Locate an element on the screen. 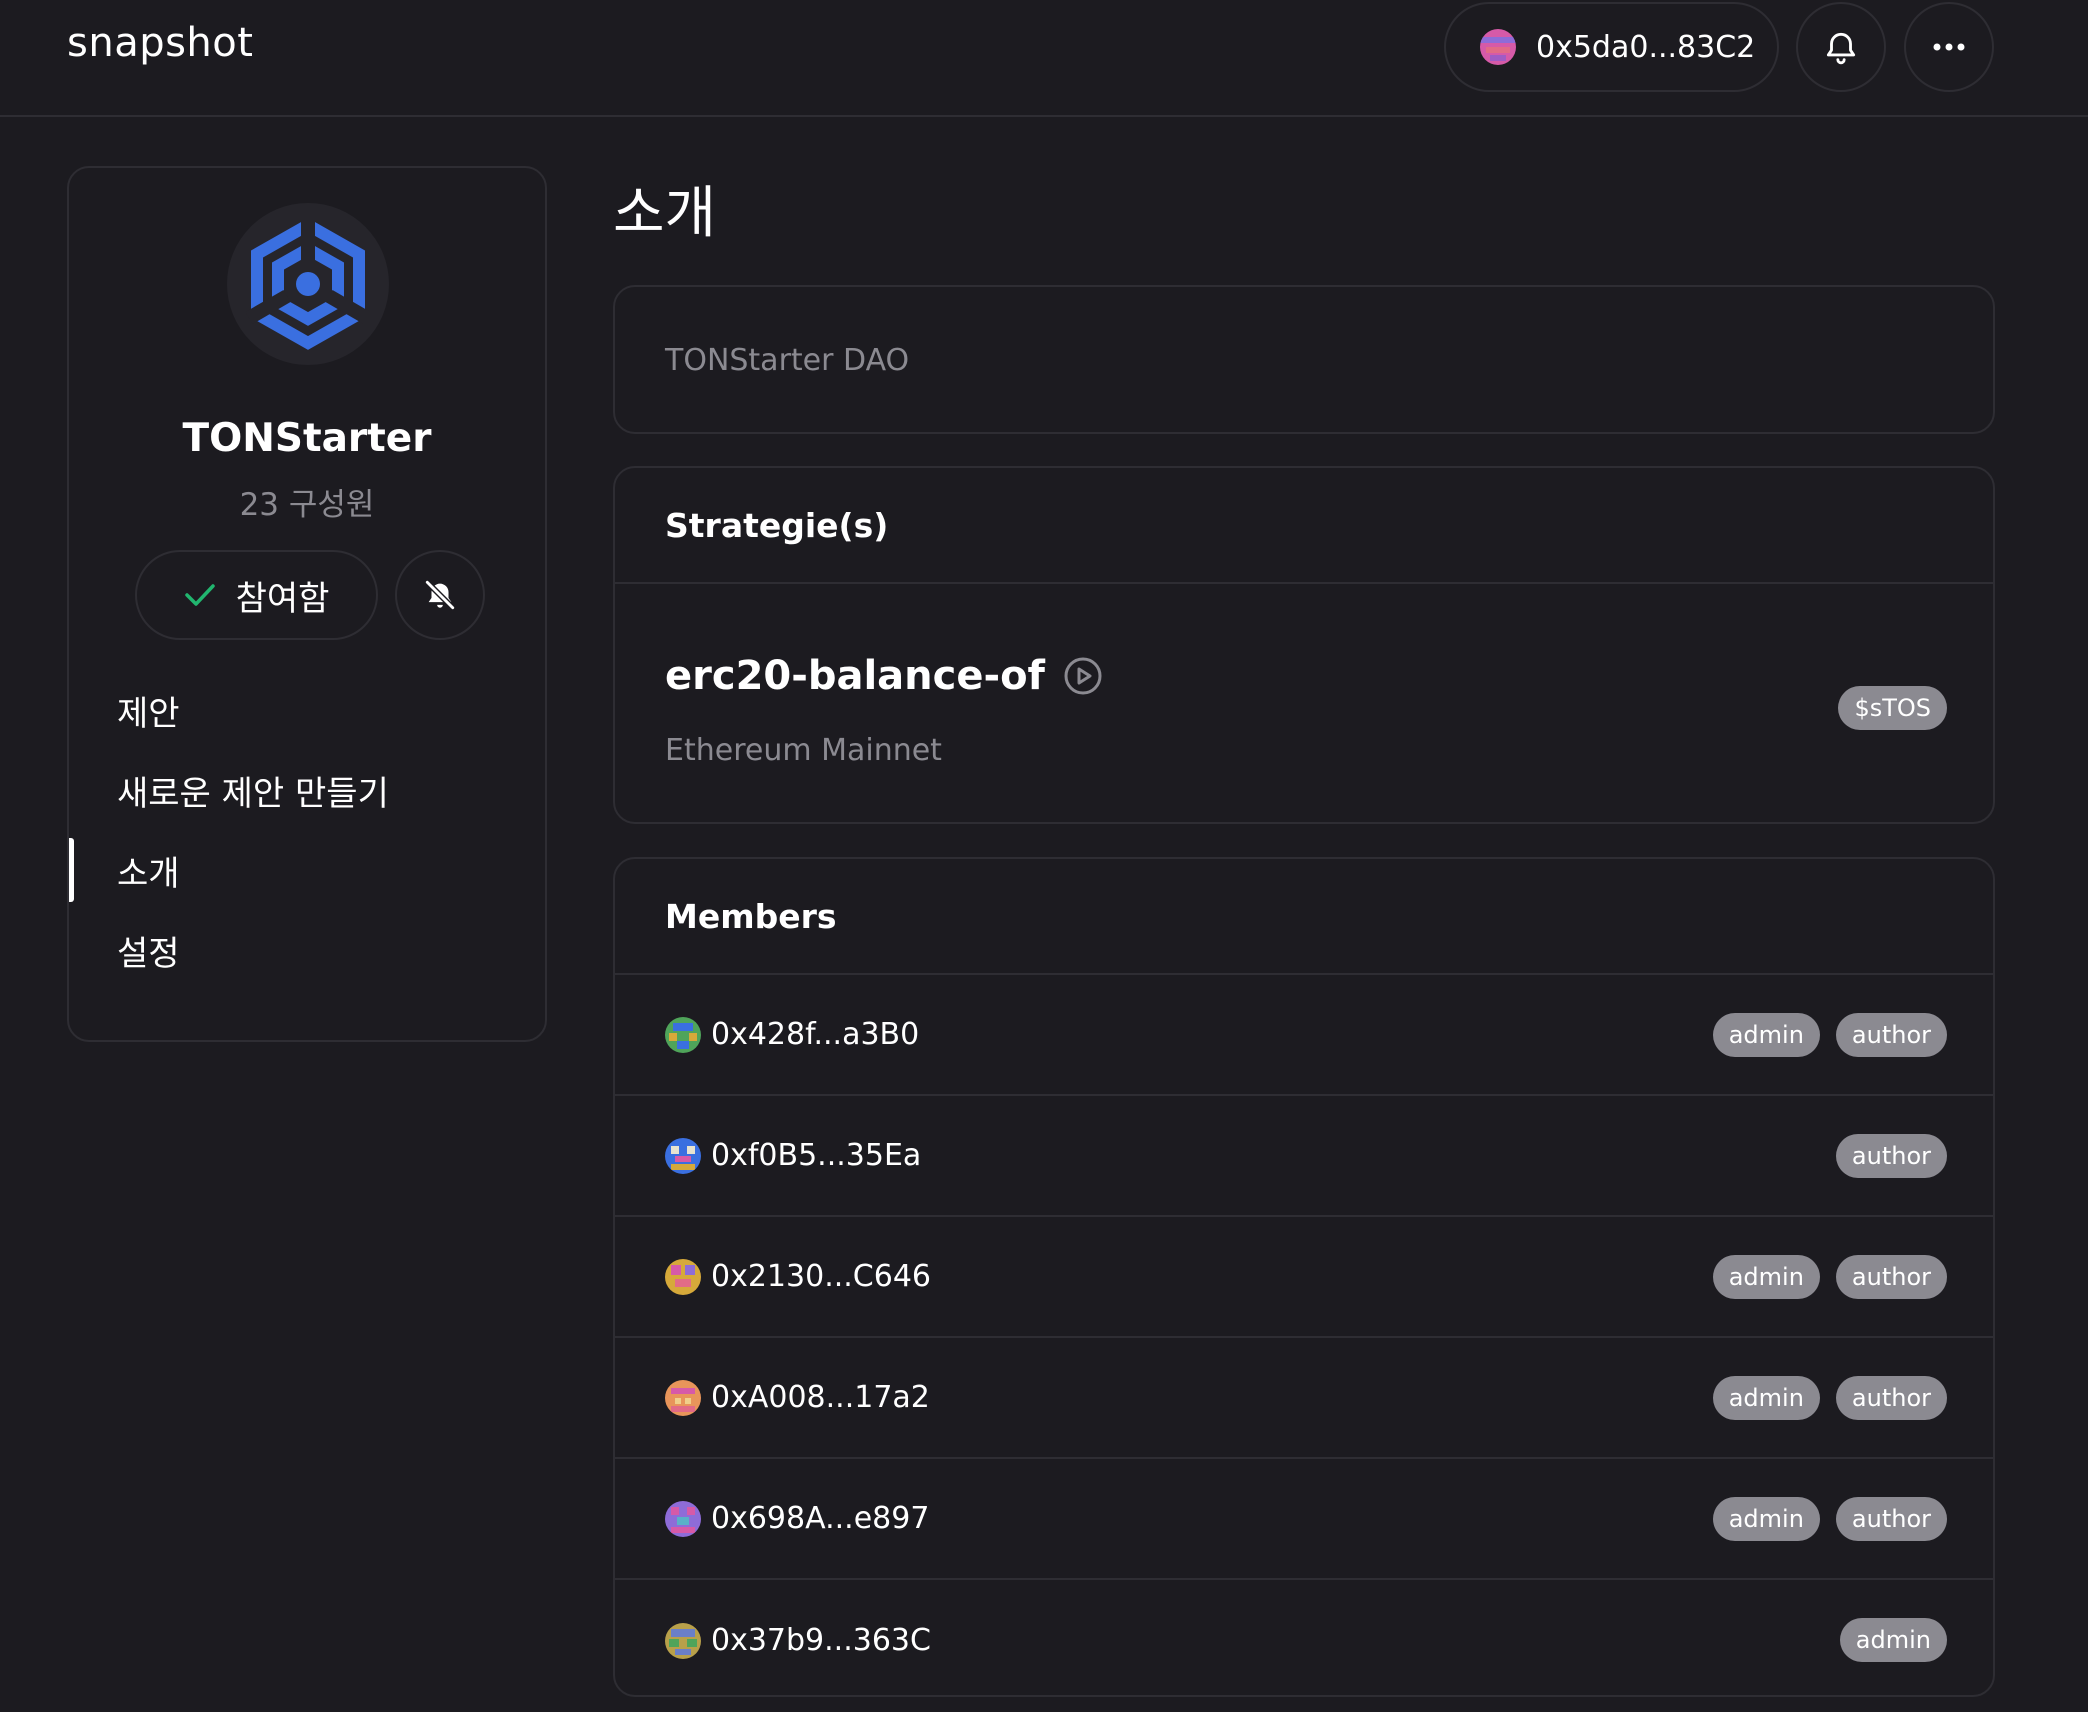 The width and height of the screenshot is (2088, 1712). joined-button: 참여함 is located at coordinates (256, 595).